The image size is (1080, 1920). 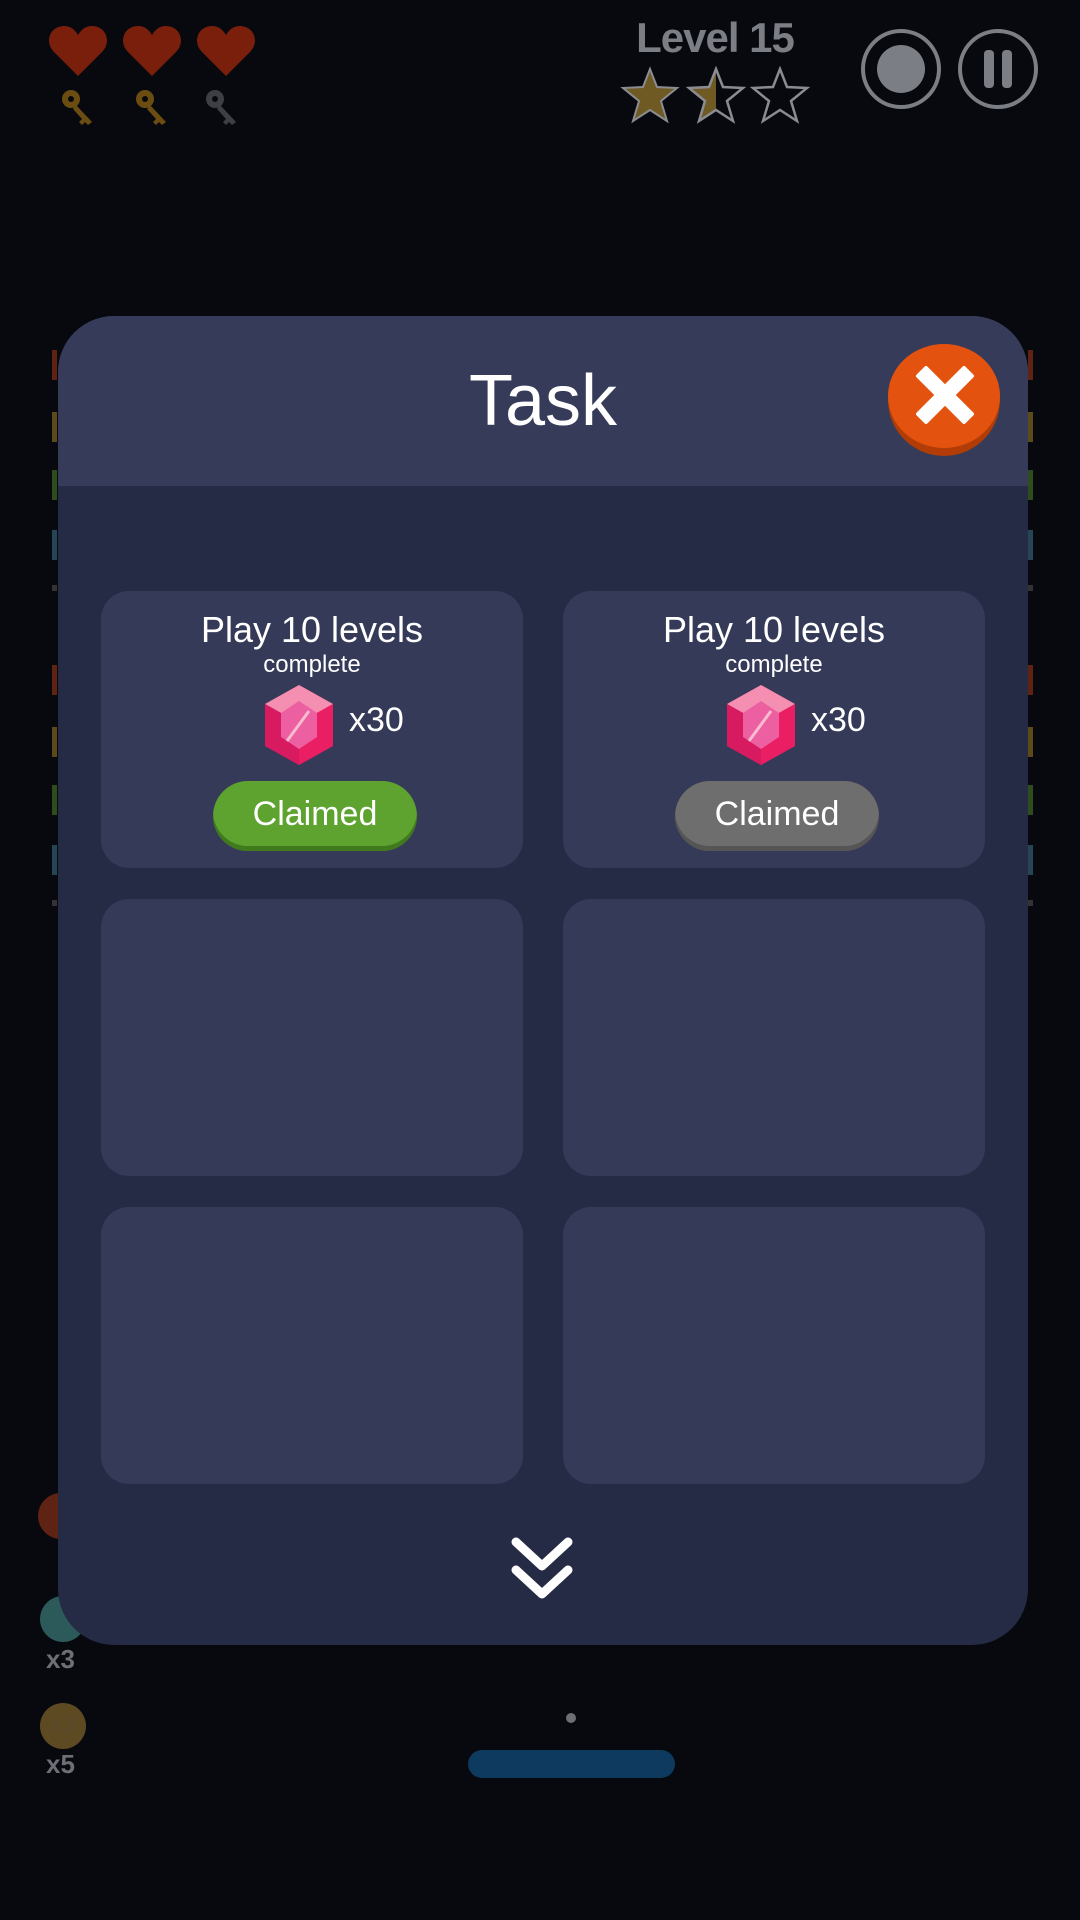 What do you see at coordinates (571, 1764) in the screenshot?
I see `progress-bar` at bounding box center [571, 1764].